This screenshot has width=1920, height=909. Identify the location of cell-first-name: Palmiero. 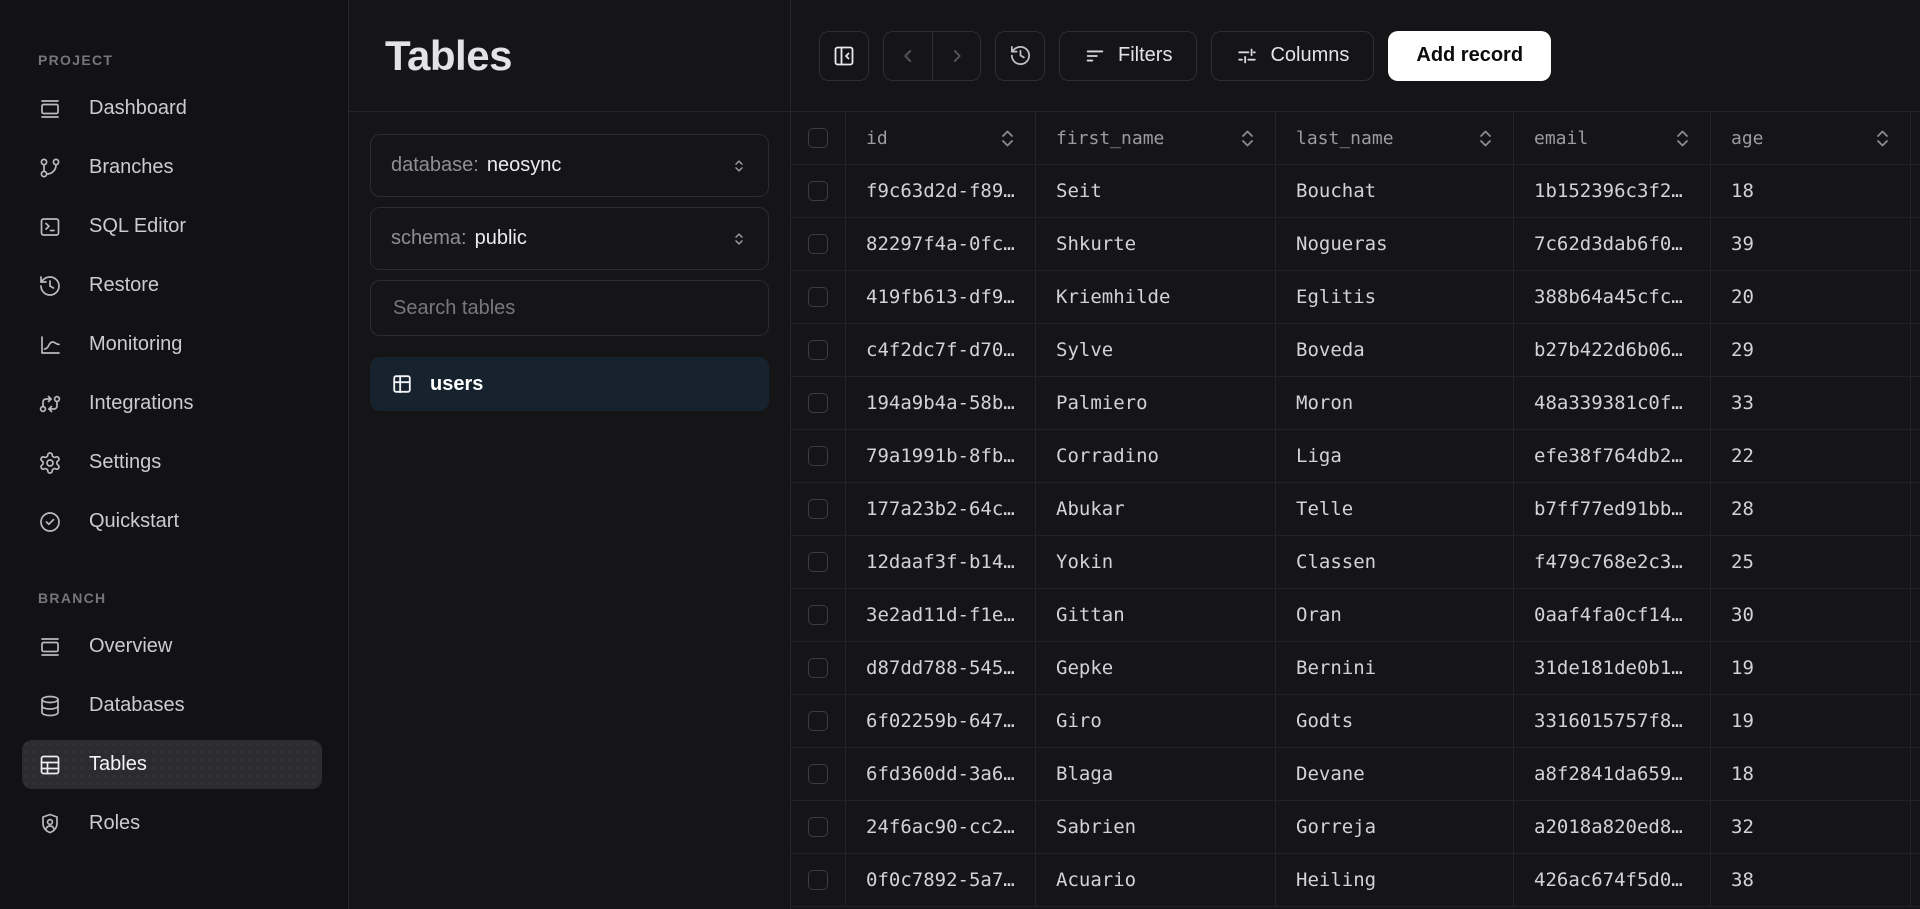
(1156, 403).